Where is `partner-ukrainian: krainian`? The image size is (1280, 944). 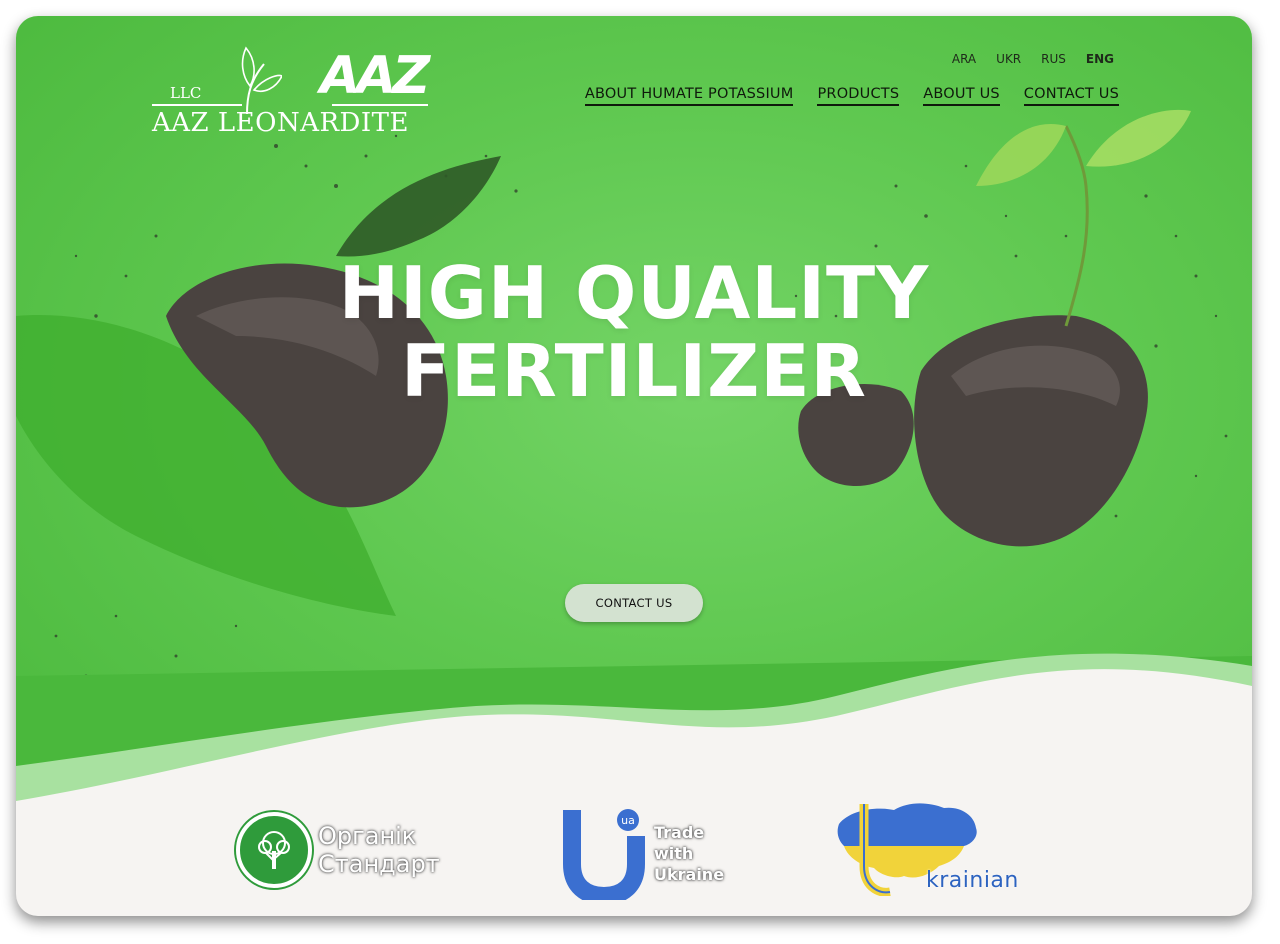
partner-ukrainian: krainian is located at coordinates (944, 851).